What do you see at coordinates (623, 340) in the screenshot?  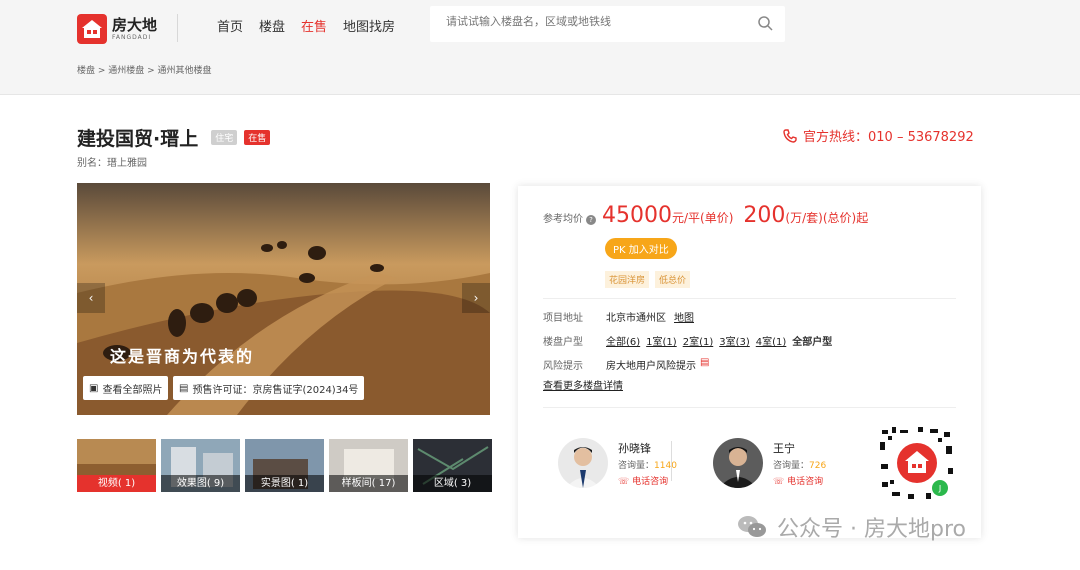 I see `layout-all: 全部(6)` at bounding box center [623, 340].